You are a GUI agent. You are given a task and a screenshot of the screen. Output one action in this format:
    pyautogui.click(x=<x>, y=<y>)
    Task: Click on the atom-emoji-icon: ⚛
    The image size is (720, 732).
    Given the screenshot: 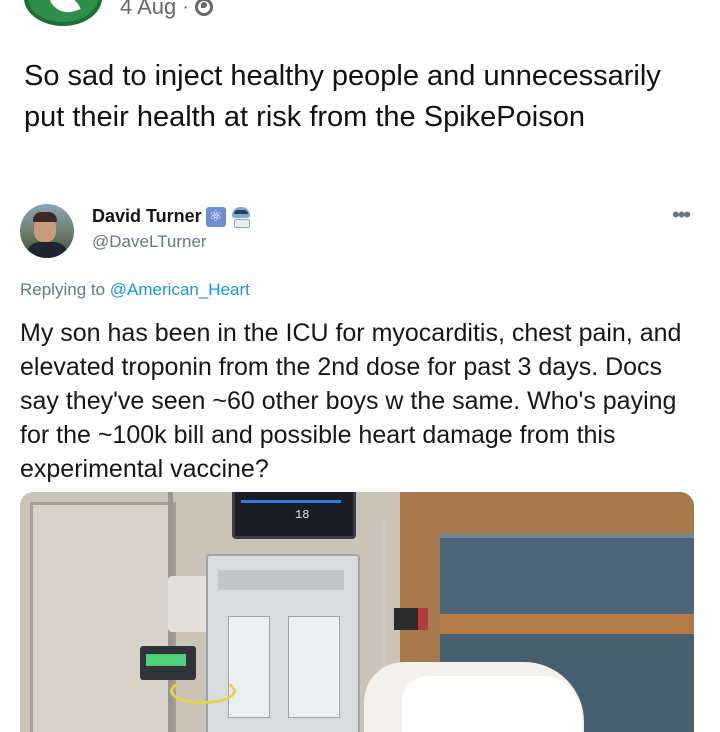 What is the action you would take?
    pyautogui.click(x=215, y=216)
    